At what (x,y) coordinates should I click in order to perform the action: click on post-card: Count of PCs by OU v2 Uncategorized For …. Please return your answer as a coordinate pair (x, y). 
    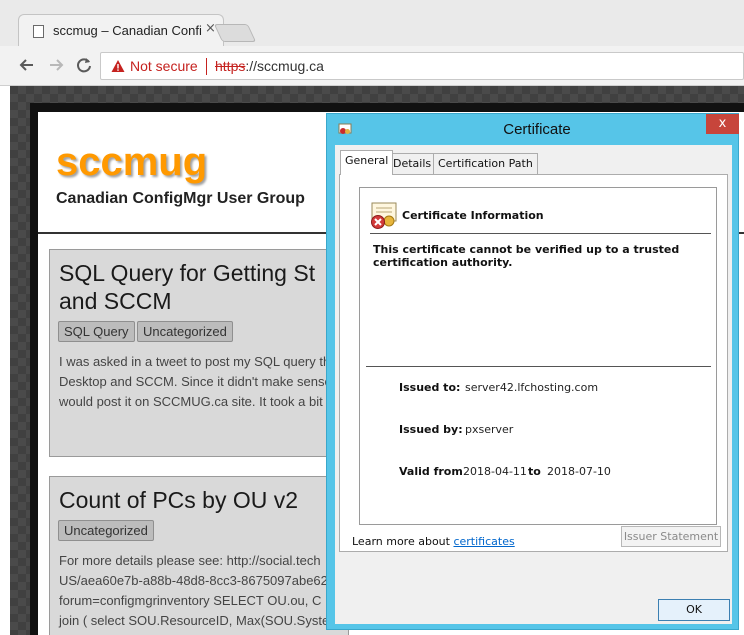
    Looking at the image, I should click on (199, 555).